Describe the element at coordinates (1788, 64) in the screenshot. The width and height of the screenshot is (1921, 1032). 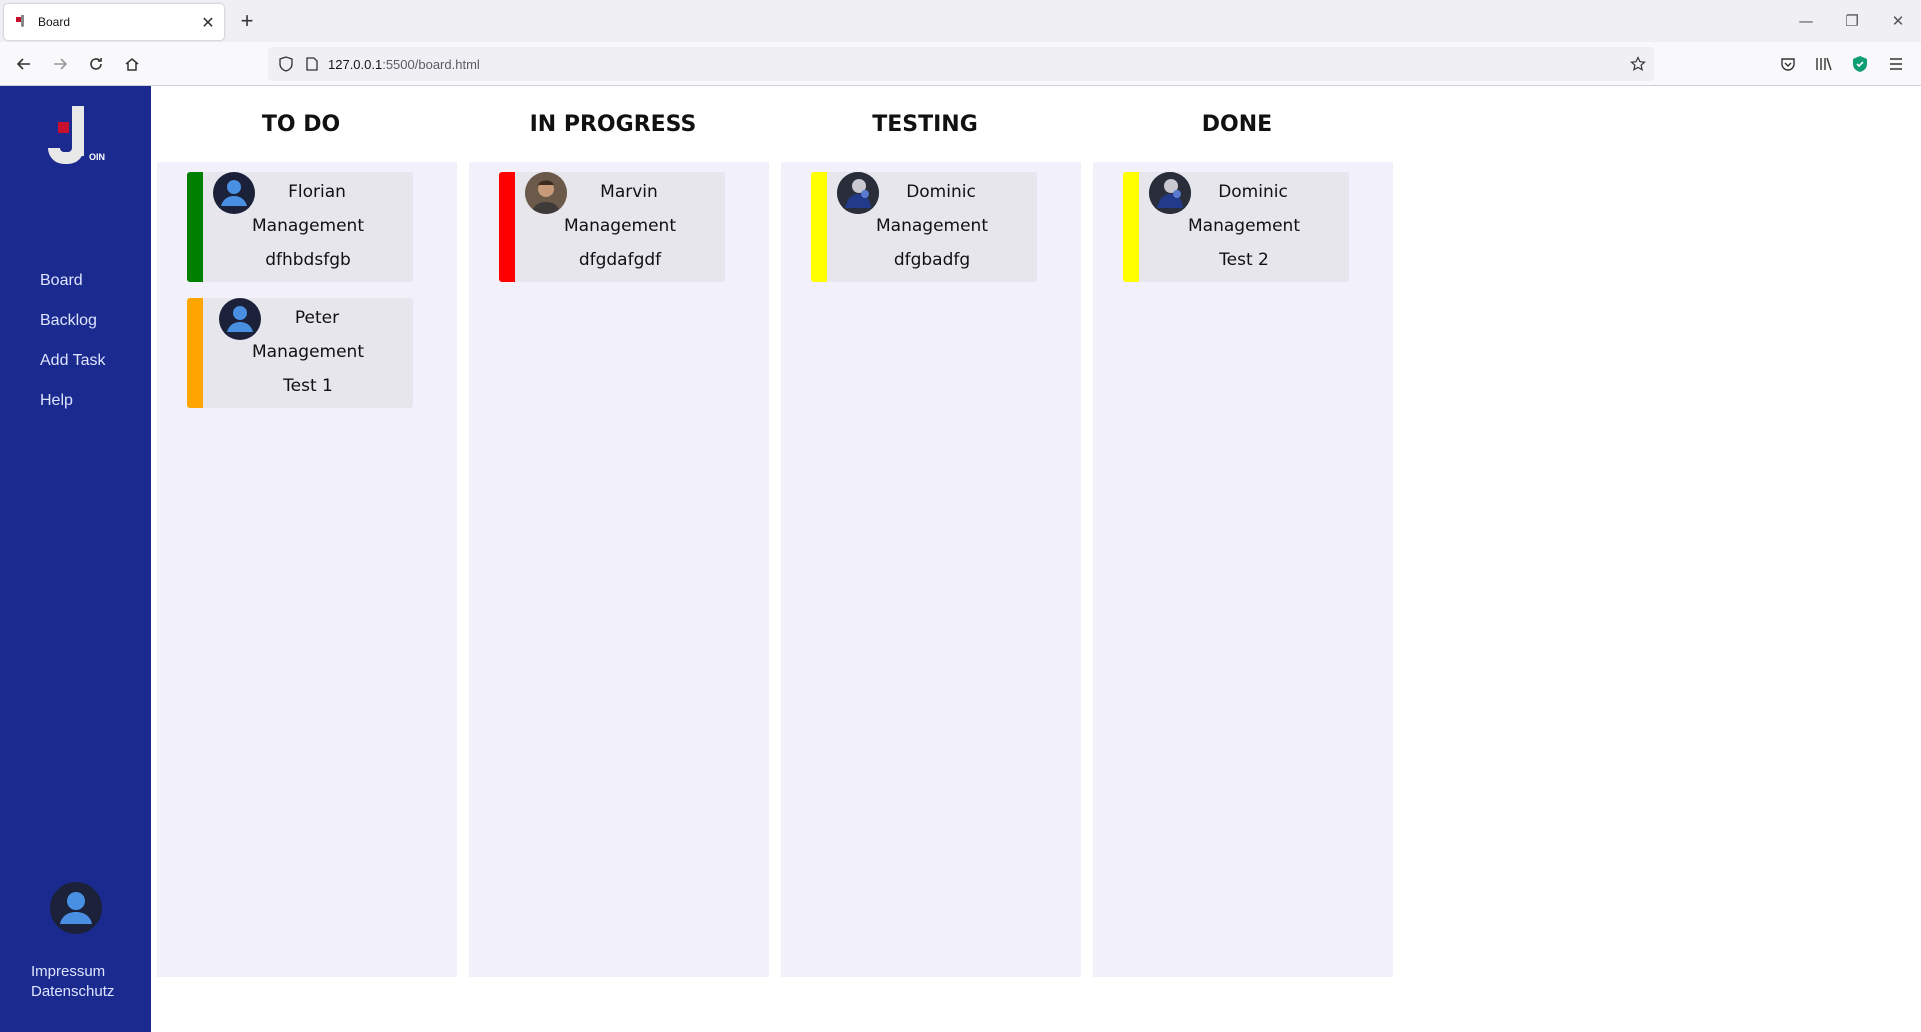
I see `pocket-icon` at that location.